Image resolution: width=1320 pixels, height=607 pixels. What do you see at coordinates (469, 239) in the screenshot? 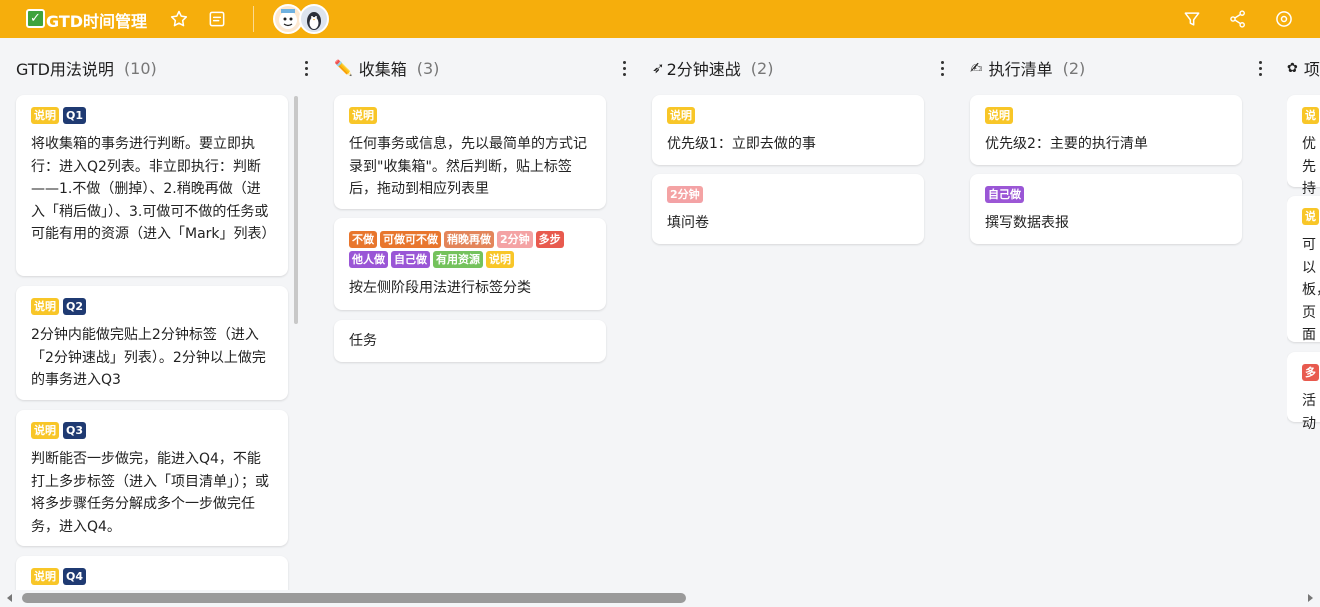
I see `label-later: 稍晚再做` at bounding box center [469, 239].